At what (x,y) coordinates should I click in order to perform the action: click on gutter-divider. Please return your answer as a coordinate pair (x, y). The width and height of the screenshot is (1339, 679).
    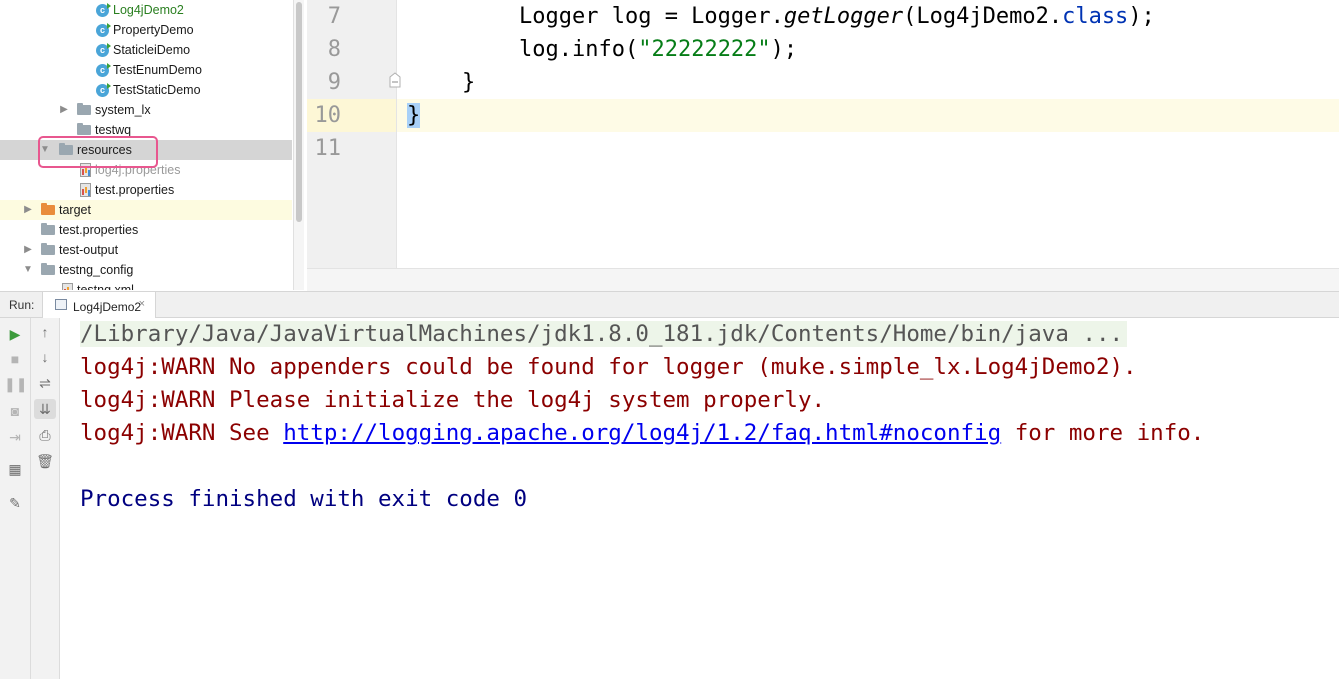
    Looking at the image, I should click on (396, 134).